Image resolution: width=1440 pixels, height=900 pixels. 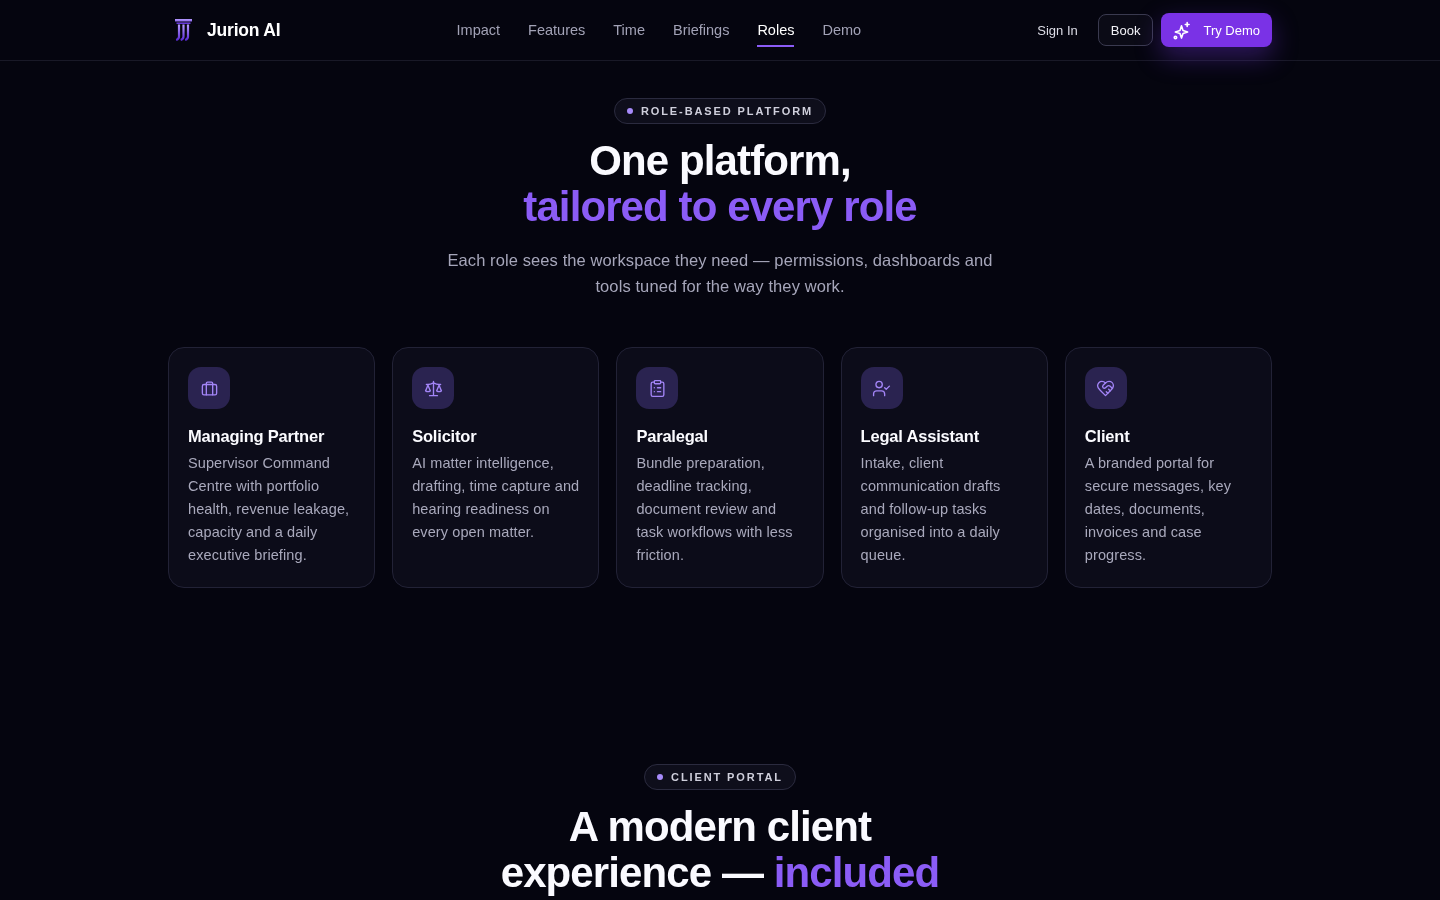 I want to click on card-description: Bundle preparation, deadline tracking, document review and task workflows with less friction., so click(x=715, y=509).